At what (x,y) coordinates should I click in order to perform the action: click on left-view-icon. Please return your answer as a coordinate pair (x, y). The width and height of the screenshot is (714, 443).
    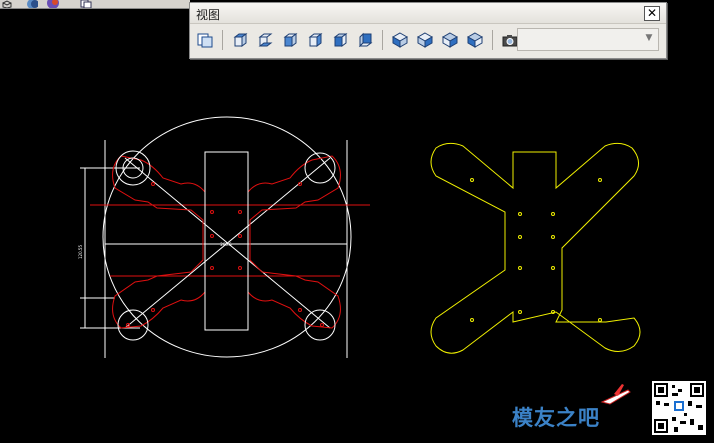
    Looking at the image, I should click on (290, 40).